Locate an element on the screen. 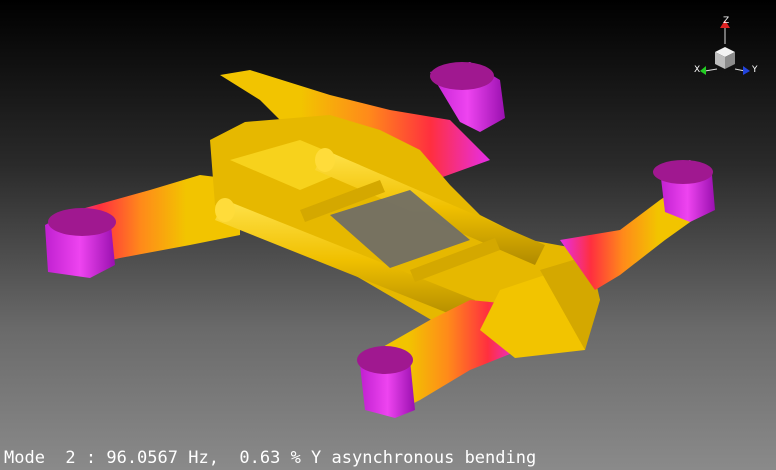 The width and height of the screenshot is (776, 470). axis-label-z: Z is located at coordinates (726, 21).